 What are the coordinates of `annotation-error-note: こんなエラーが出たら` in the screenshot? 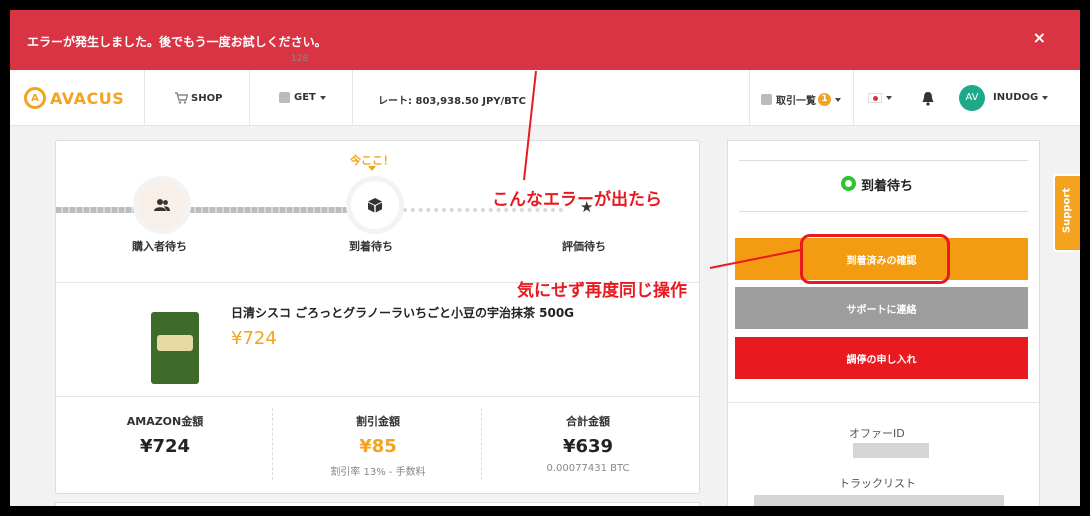 It's located at (577, 200).